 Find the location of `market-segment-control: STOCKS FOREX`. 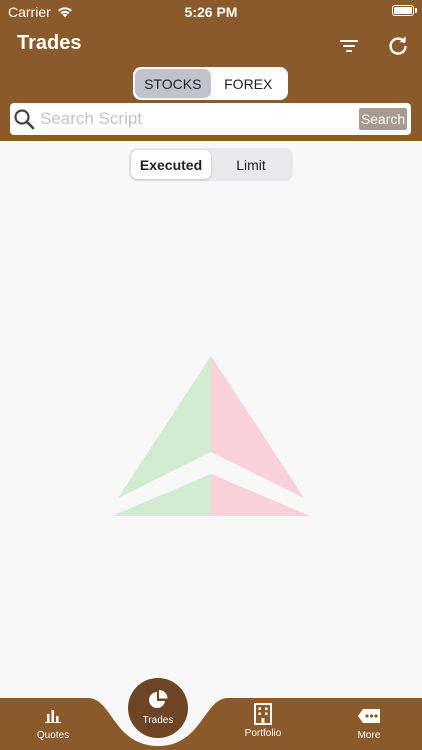

market-segment-control: STOCKS FOREX is located at coordinates (210, 83).